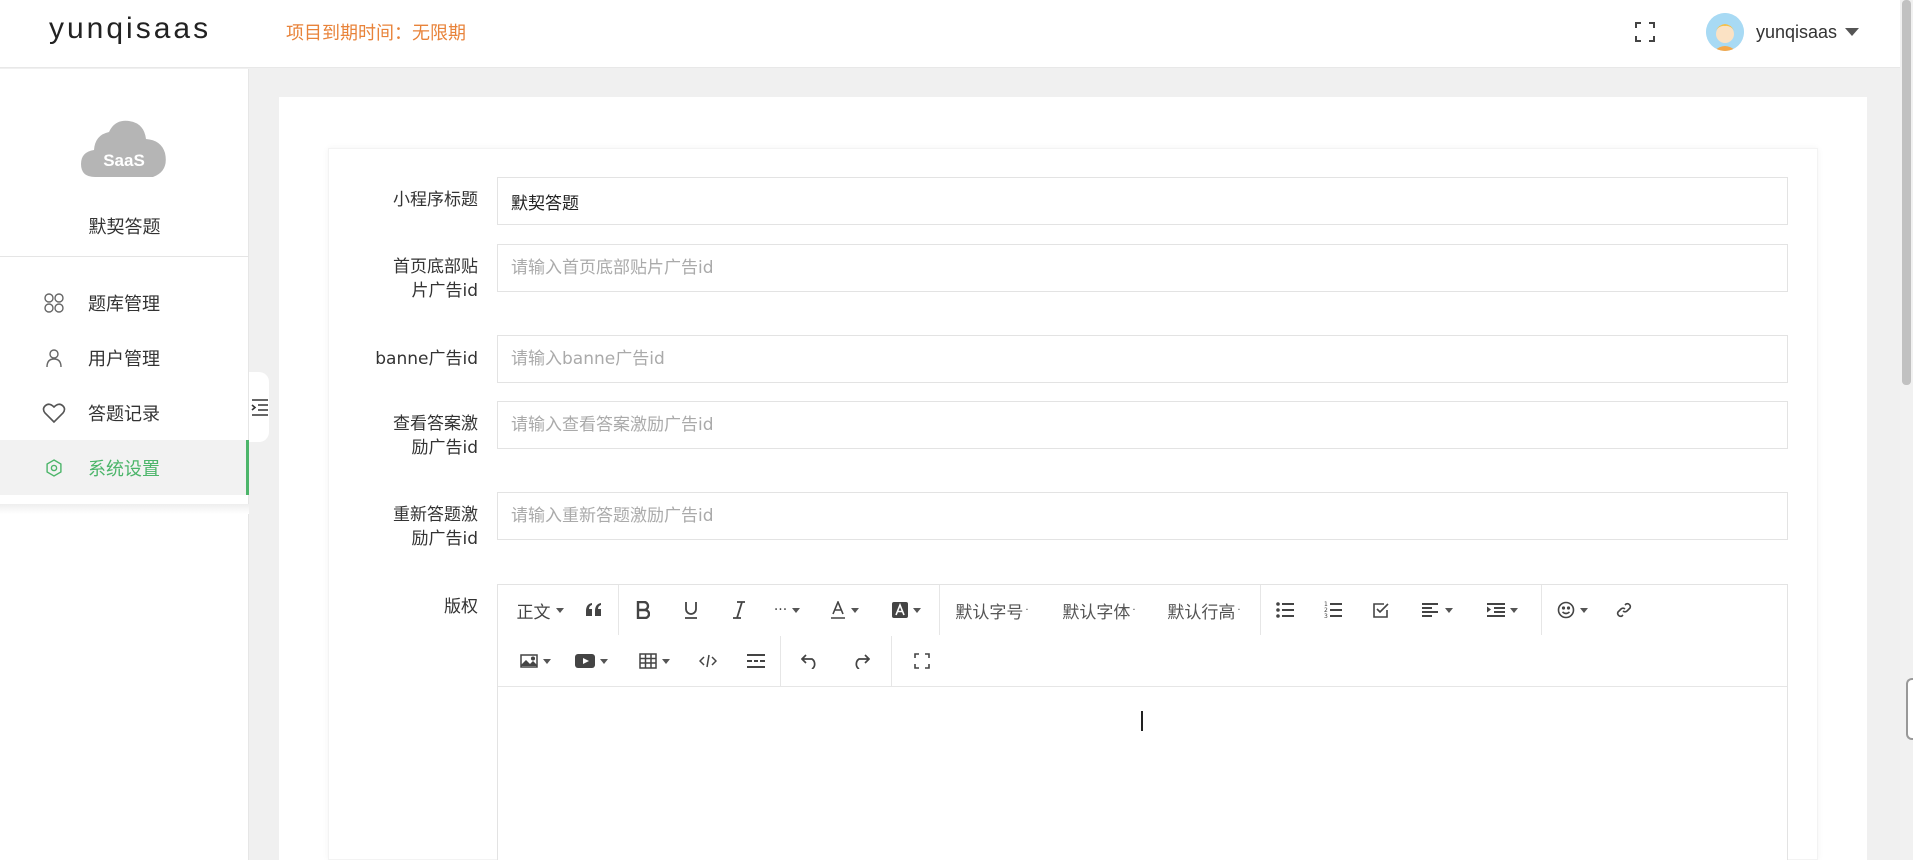 The height and width of the screenshot is (860, 1913). Describe the element at coordinates (376, 33) in the screenshot. I see `expire-notice: 项目到期时间：无限期` at that location.